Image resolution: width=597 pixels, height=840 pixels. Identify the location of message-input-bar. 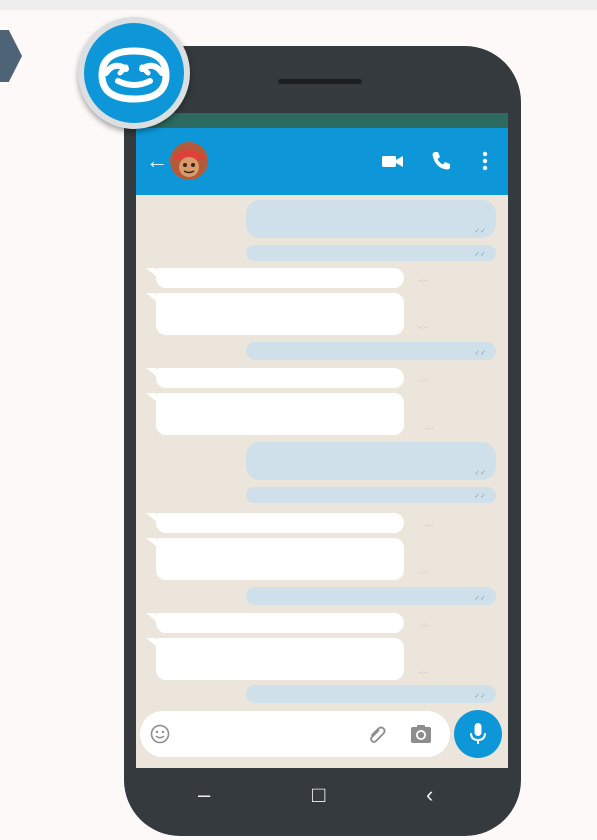
(295, 734).